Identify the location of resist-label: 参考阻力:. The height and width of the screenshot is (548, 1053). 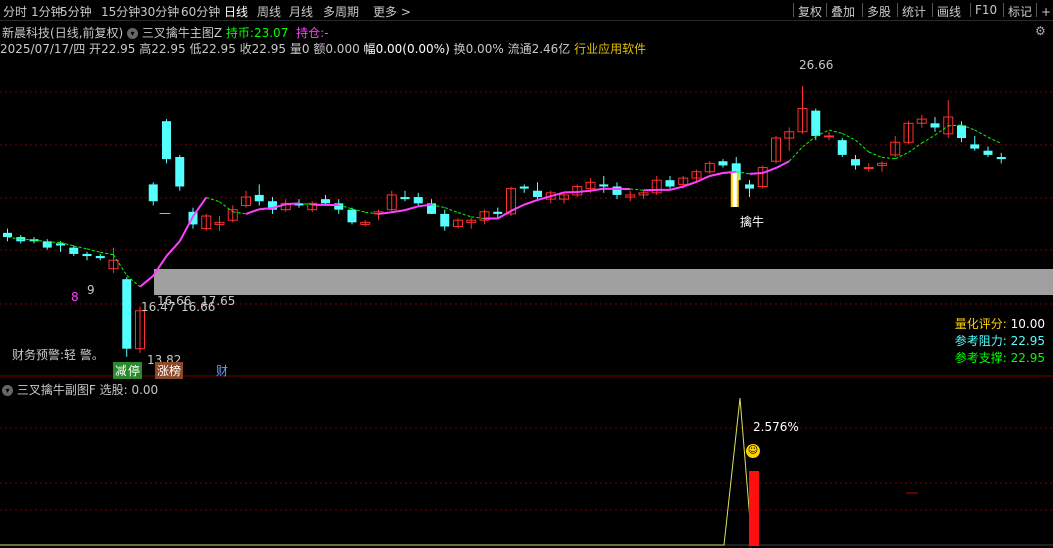
(980, 341).